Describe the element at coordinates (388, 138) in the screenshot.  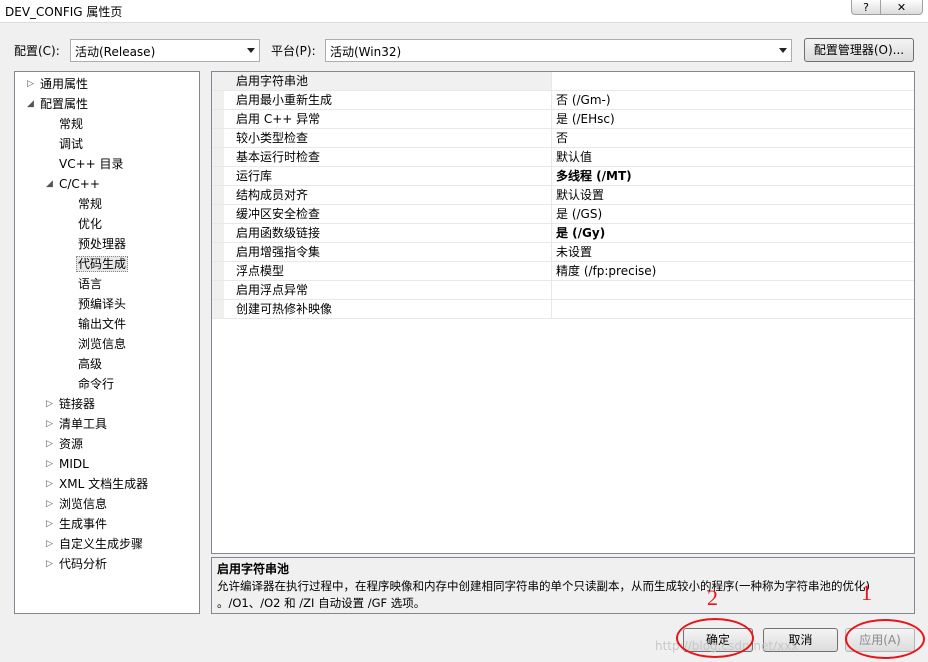
I see `property-name: 较小类型检查` at that location.